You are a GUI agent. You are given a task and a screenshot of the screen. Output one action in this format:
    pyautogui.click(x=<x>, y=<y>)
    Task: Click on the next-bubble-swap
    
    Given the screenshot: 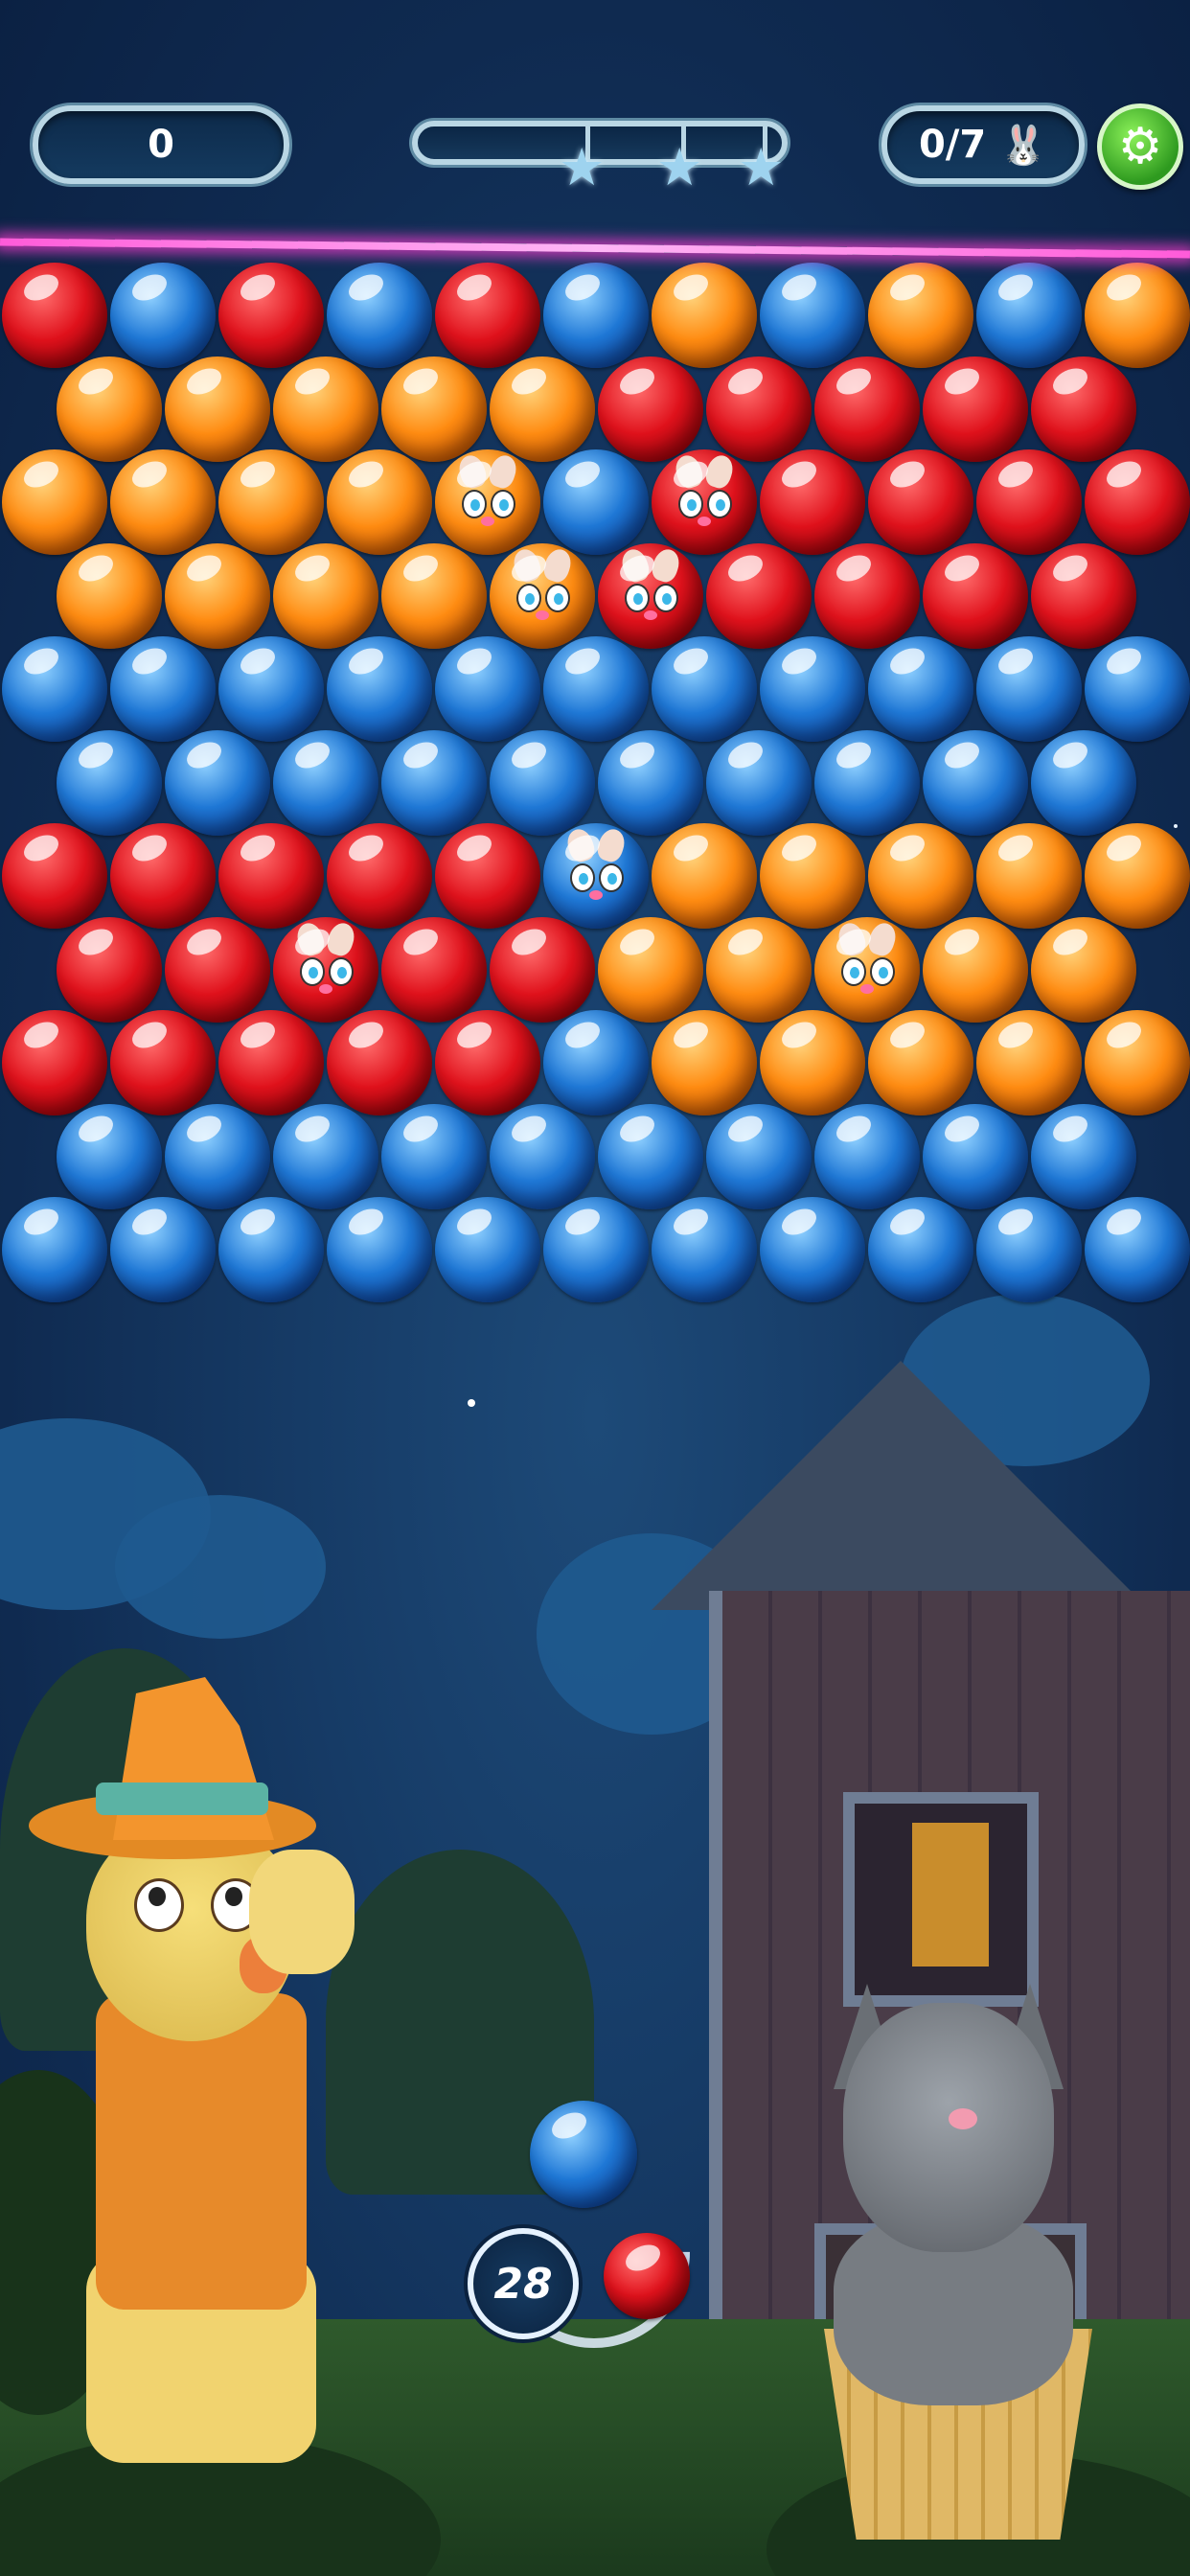 What is the action you would take?
    pyautogui.click(x=647, y=2276)
    